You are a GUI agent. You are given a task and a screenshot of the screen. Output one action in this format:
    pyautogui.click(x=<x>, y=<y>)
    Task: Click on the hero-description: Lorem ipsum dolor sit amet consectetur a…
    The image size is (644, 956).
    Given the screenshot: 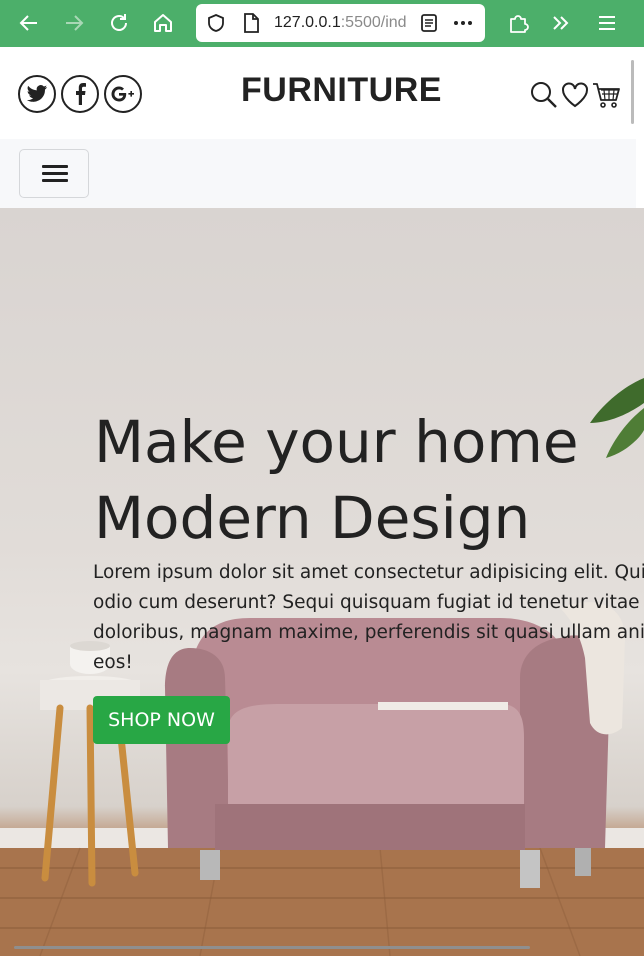 What is the action you would take?
    pyautogui.click(x=368, y=617)
    